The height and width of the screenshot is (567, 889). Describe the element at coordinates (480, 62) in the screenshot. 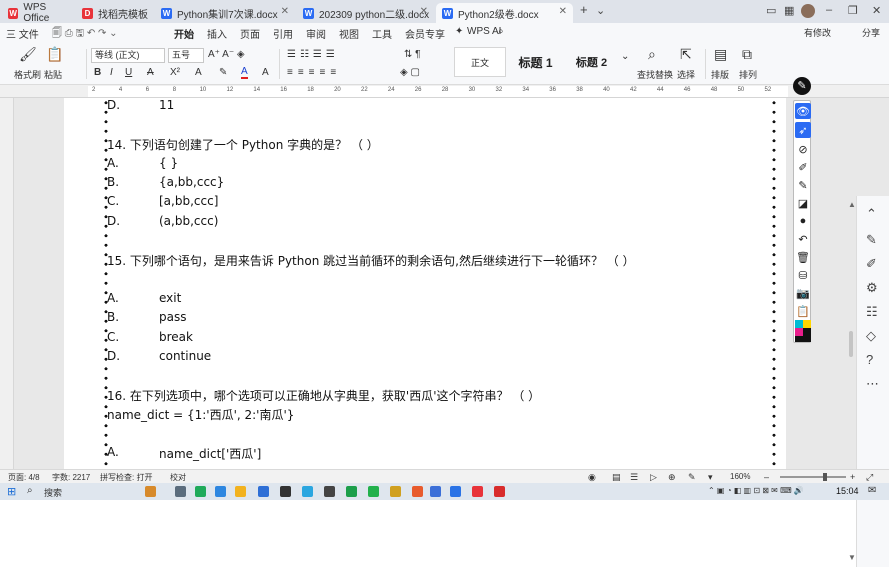

I see `style-normal: 正文` at that location.